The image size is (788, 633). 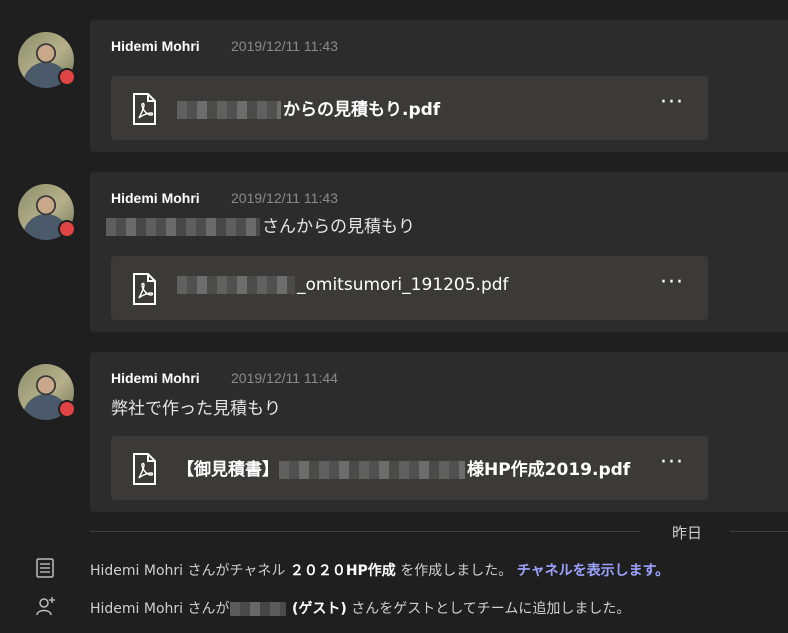 I want to click on file-name: 【御見積書】 様HP作成2019.pdf, so click(x=403, y=467).